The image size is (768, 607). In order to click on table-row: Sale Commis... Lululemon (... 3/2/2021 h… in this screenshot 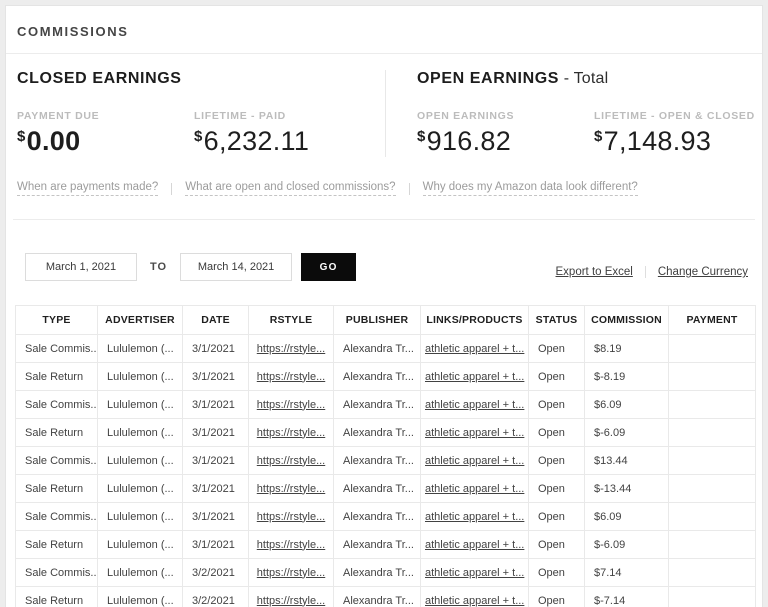, I will do `click(385, 572)`.